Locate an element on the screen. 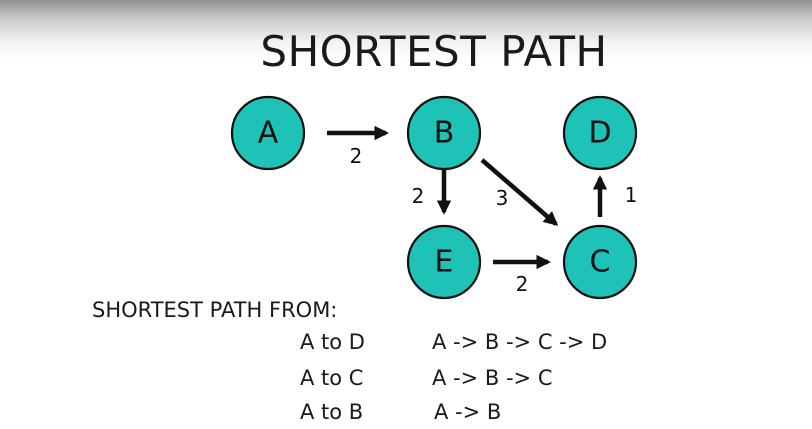  summary-row-route: A -> B -> C is located at coordinates (492, 378).